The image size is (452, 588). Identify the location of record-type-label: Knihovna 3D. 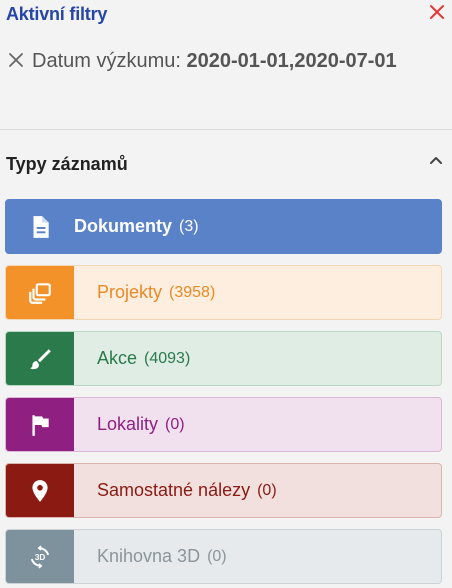
(149, 556).